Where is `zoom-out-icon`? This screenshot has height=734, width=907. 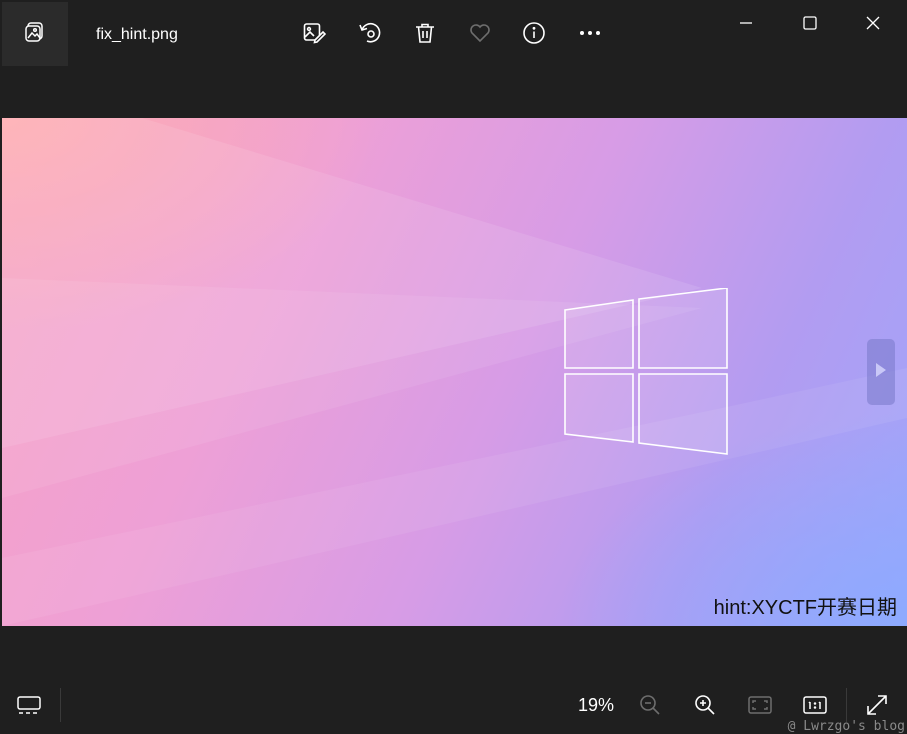 zoom-out-icon is located at coordinates (650, 705).